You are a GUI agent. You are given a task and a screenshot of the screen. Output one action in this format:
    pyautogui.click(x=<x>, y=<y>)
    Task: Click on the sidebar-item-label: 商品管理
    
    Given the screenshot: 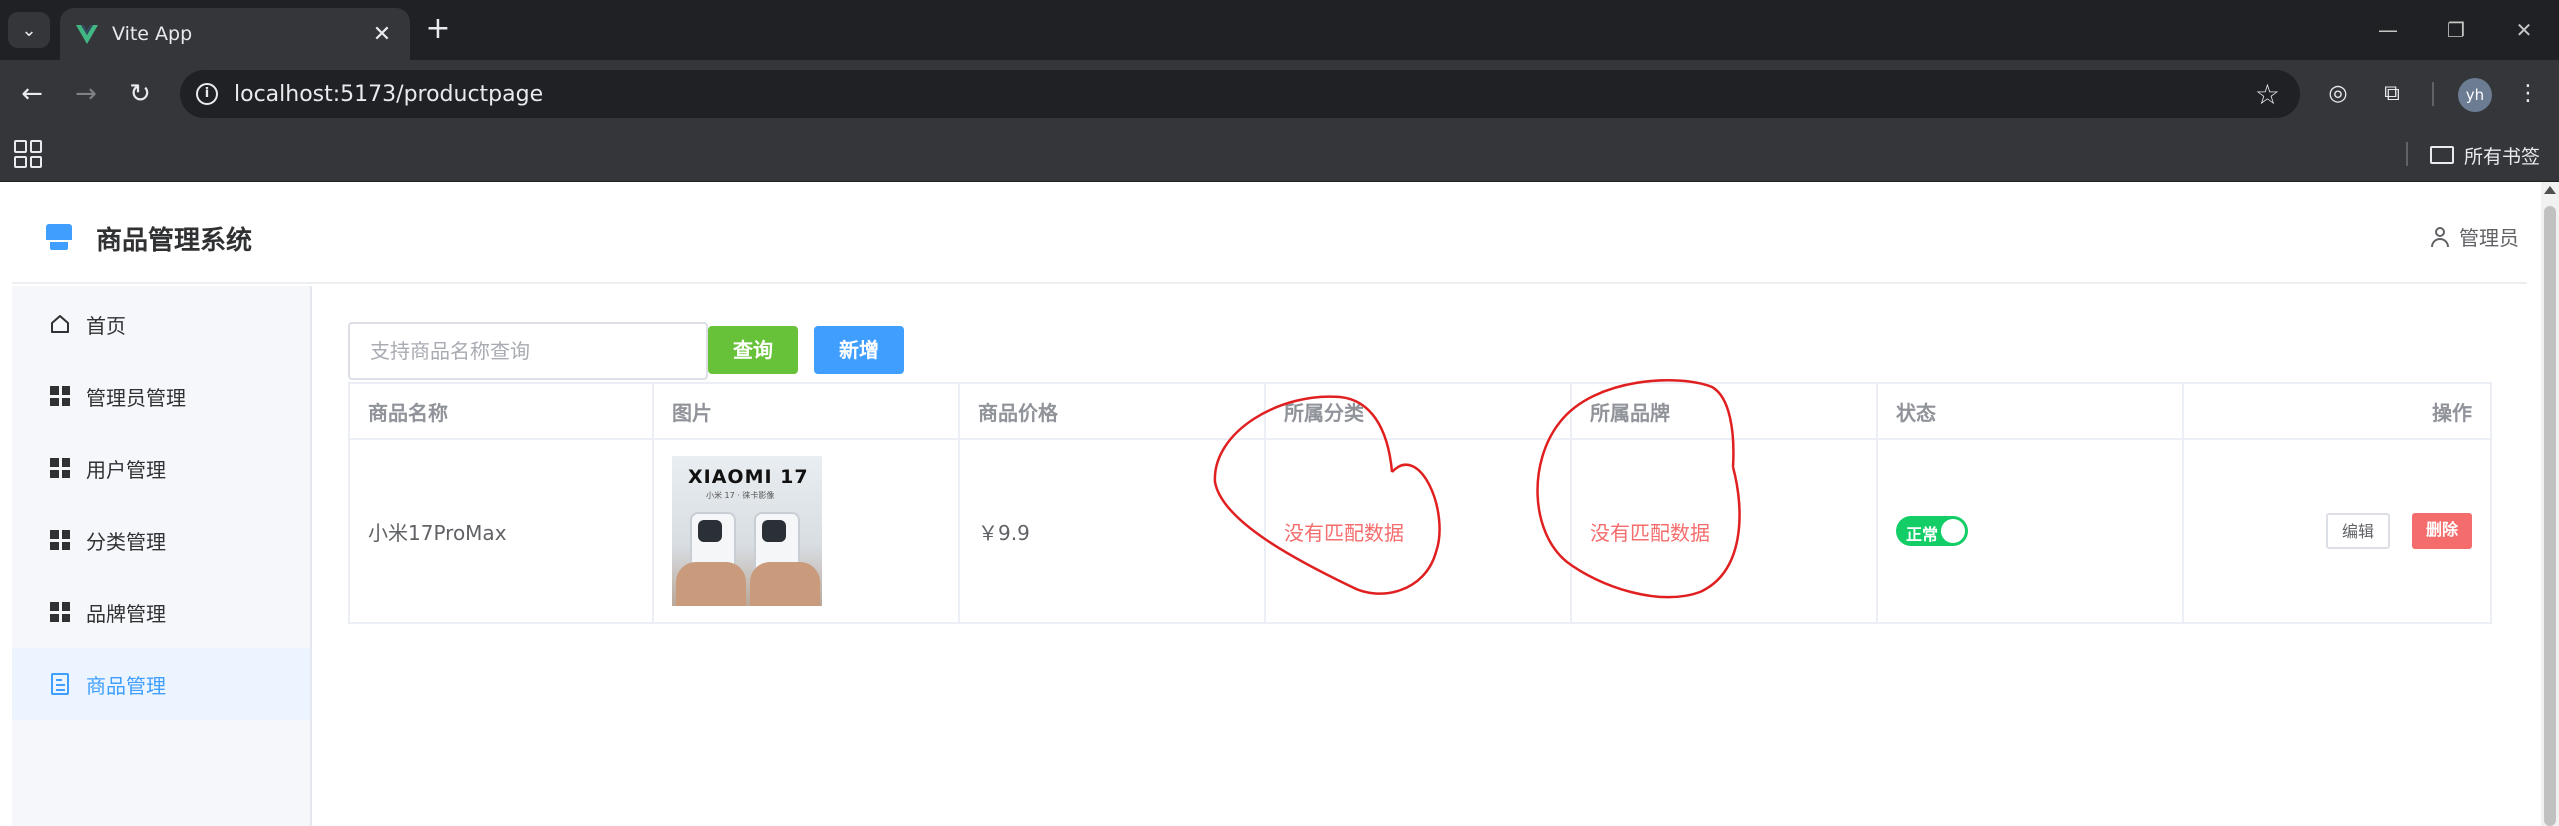 What is the action you would take?
    pyautogui.click(x=126, y=685)
    